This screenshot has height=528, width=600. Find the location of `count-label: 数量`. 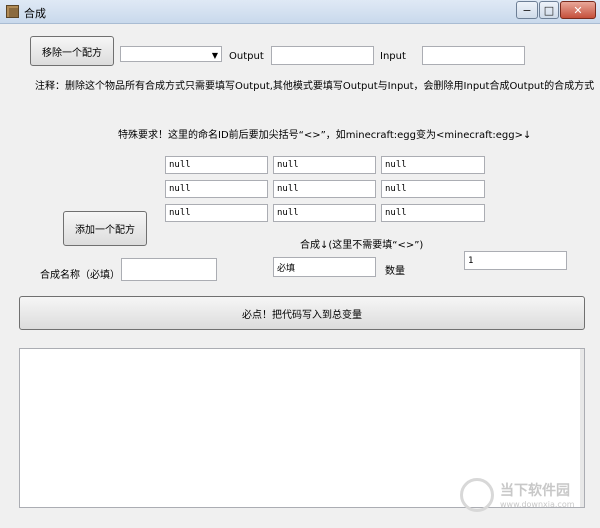

count-label: 数量 is located at coordinates (395, 271).